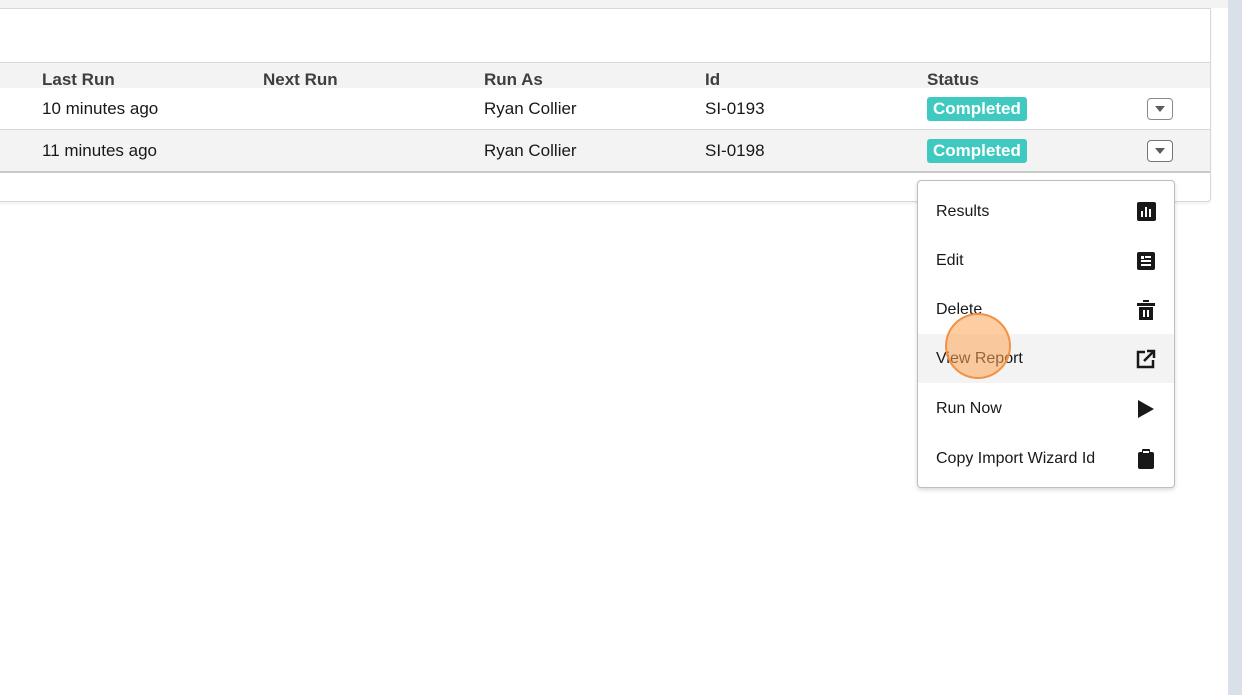 This screenshot has width=1242, height=695. I want to click on play-icon, so click(1146, 409).